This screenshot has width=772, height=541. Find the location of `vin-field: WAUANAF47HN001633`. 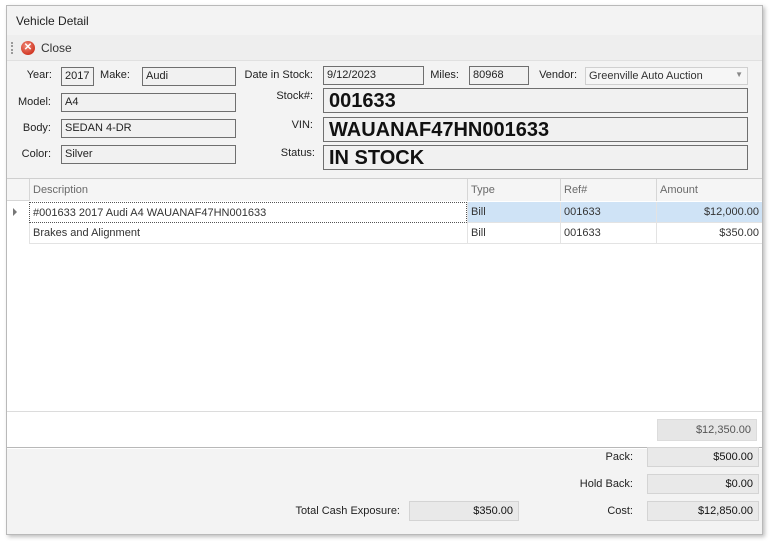

vin-field: WAUANAF47HN001633 is located at coordinates (535, 129).